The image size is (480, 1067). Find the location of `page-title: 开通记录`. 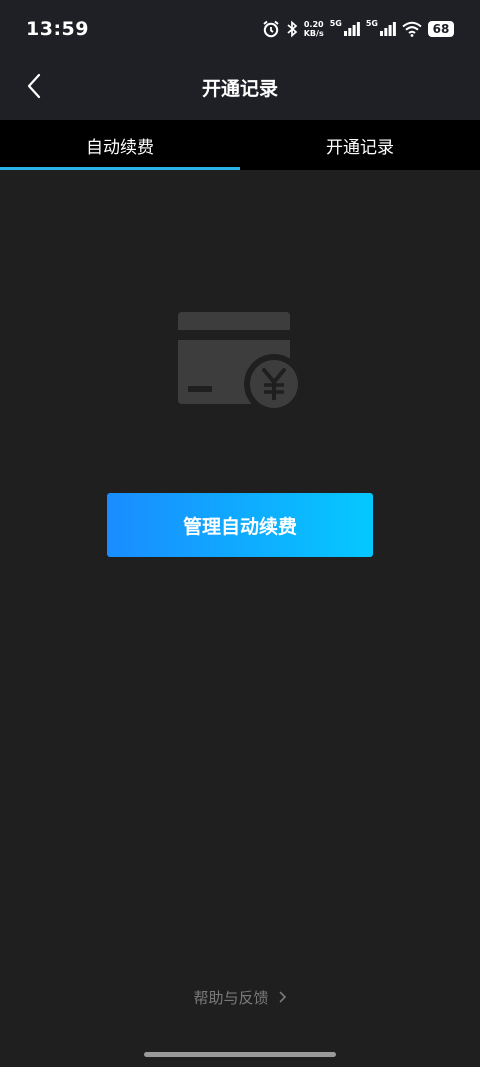

page-title: 开通记录 is located at coordinates (239, 89).